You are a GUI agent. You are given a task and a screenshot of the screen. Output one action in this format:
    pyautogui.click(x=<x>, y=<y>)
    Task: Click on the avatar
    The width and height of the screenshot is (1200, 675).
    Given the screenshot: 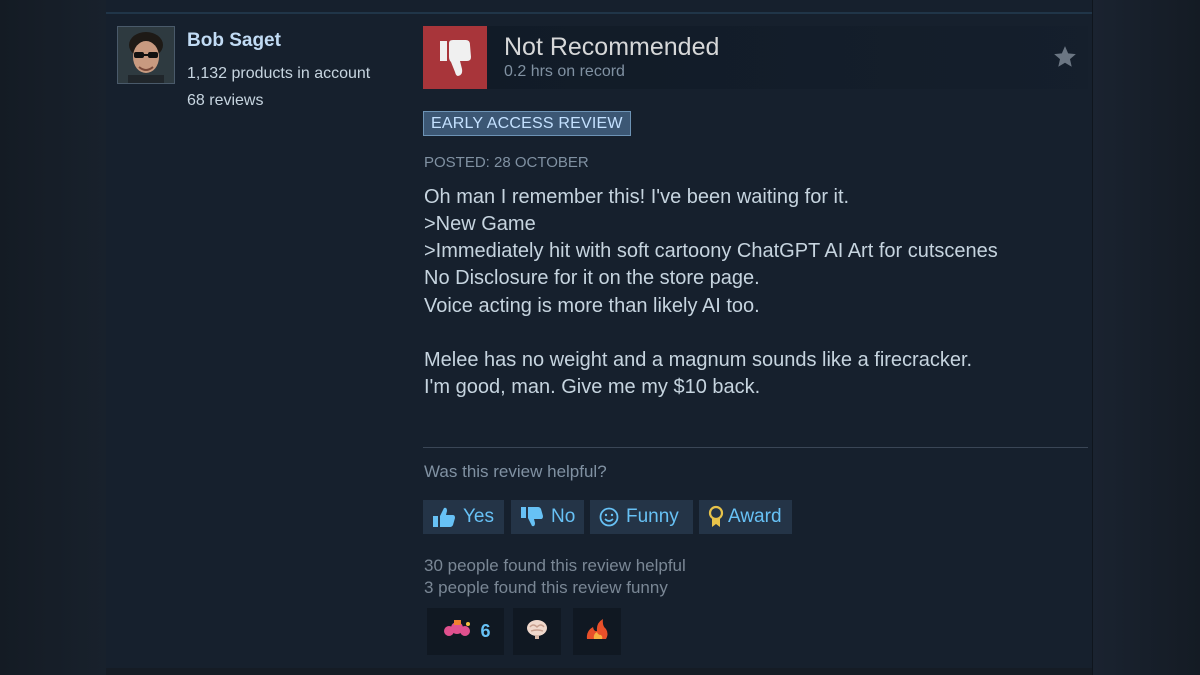 What is the action you would take?
    pyautogui.click(x=146, y=55)
    